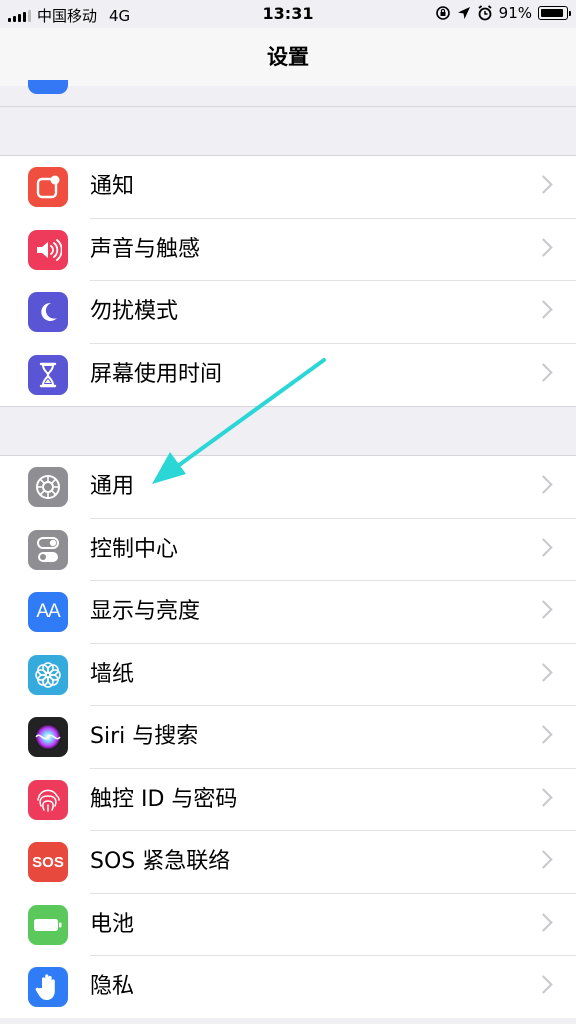  I want to click on text-size-glyph: AA, so click(48, 611).